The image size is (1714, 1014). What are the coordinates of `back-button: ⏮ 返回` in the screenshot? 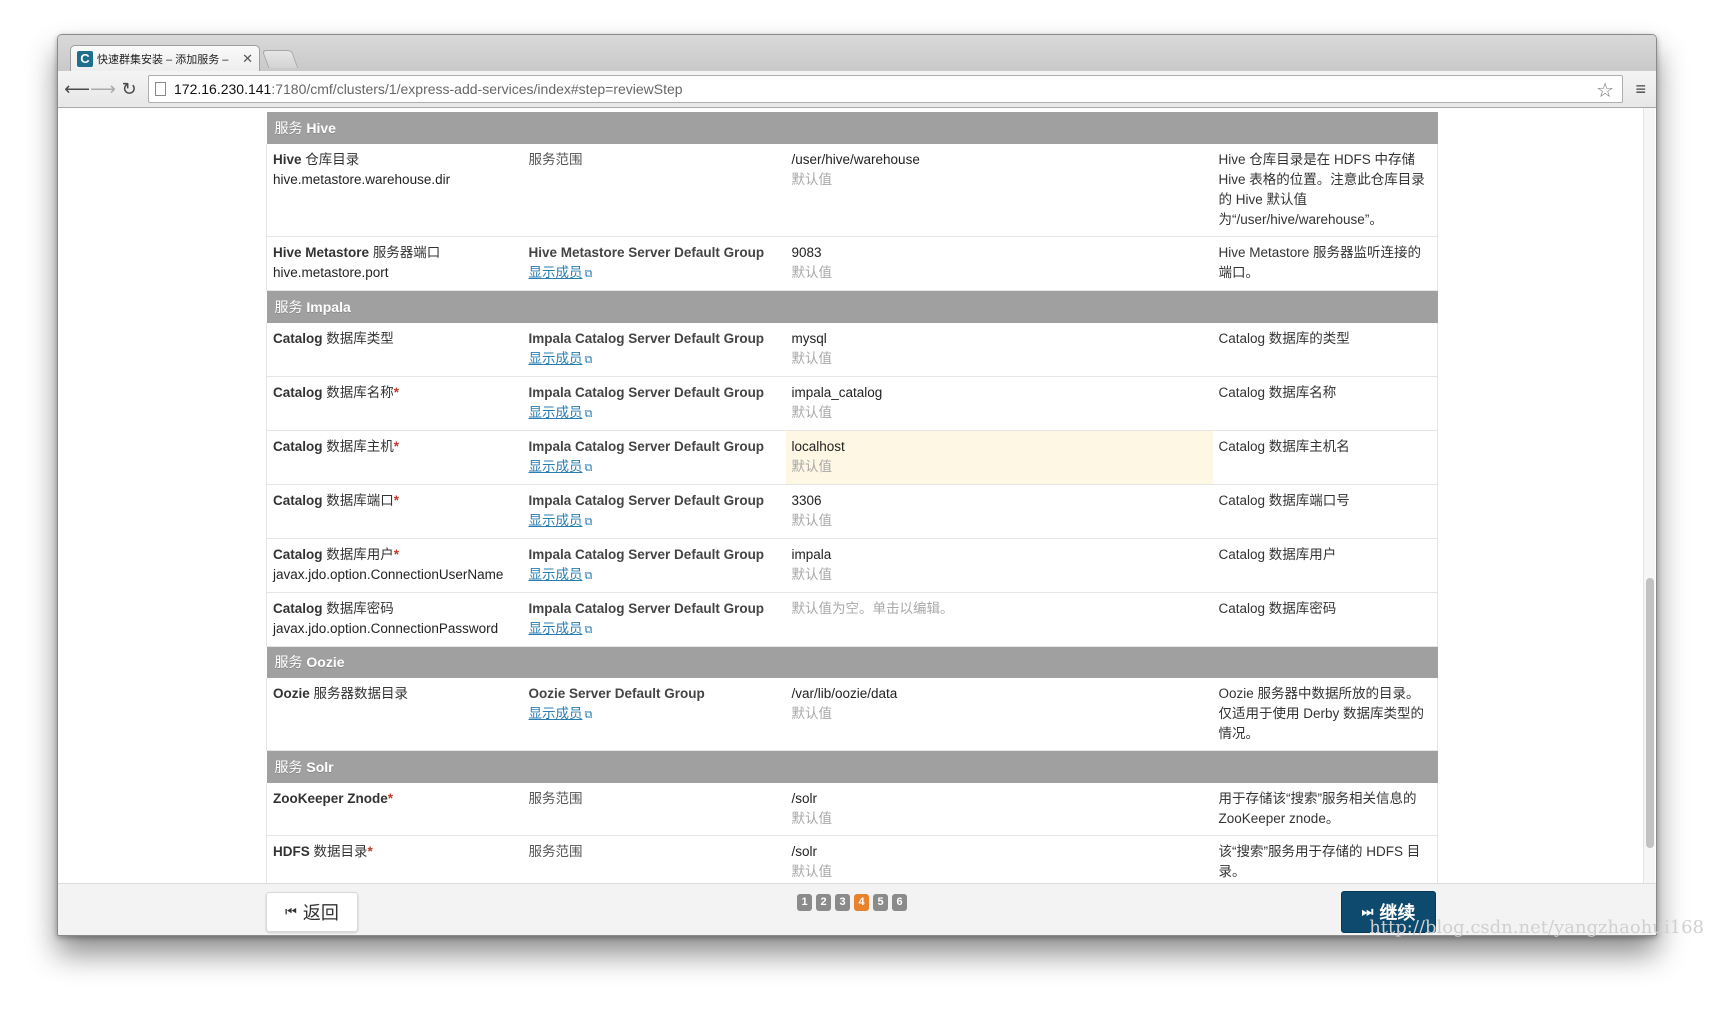 It's located at (312, 912).